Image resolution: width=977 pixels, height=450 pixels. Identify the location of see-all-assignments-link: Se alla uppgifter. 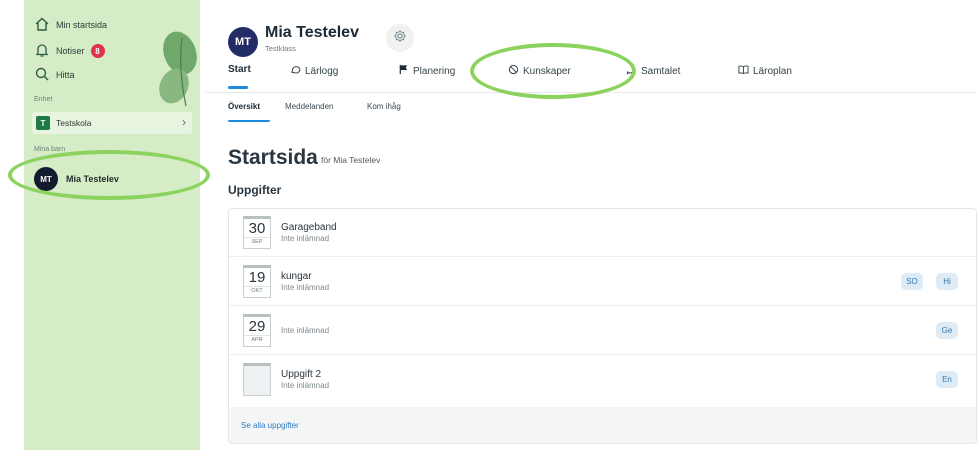
(270, 425).